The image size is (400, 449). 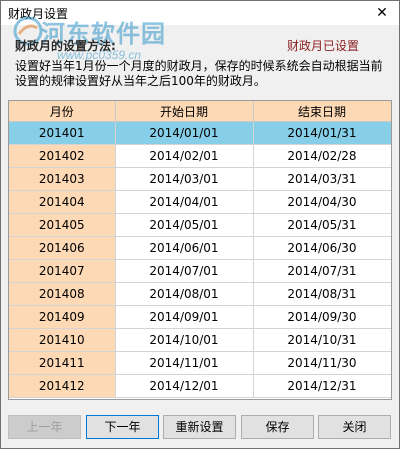 What do you see at coordinates (322, 133) in the screenshot?
I see `cell-end-date: 2014/01/31` at bounding box center [322, 133].